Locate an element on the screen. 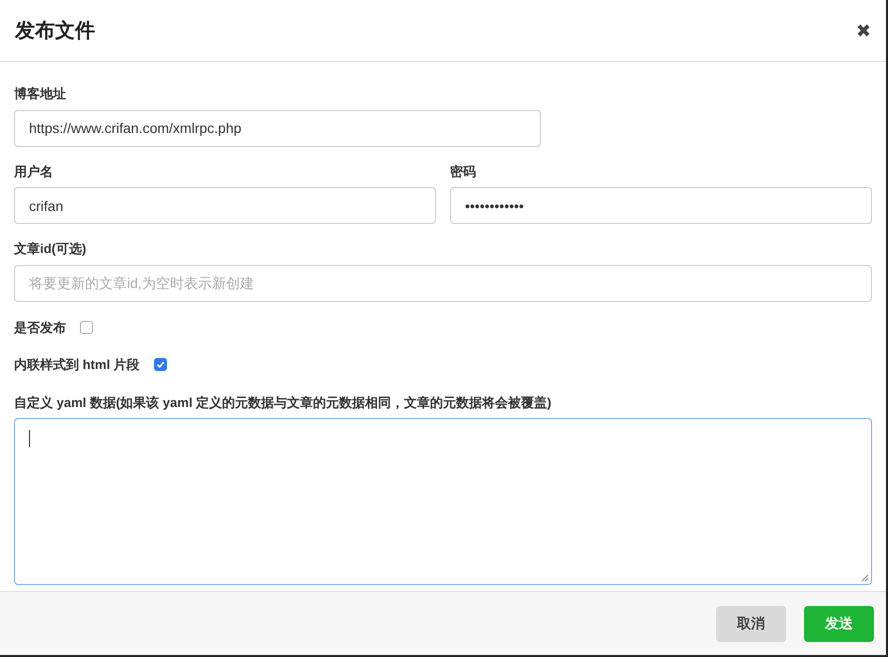  field-label: 文章id(可选) is located at coordinates (51, 249).